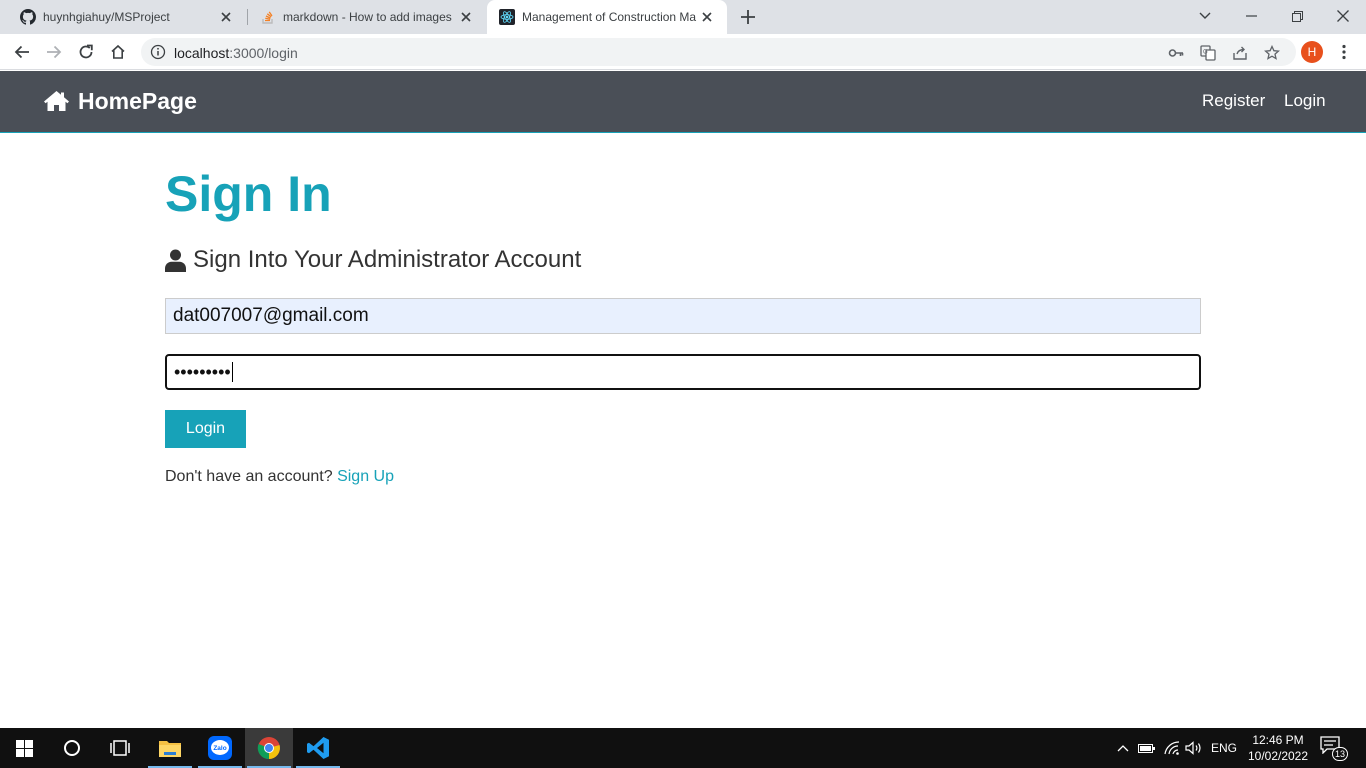 Image resolution: width=1366 pixels, height=768 pixels. I want to click on new-tab-button, so click(748, 17).